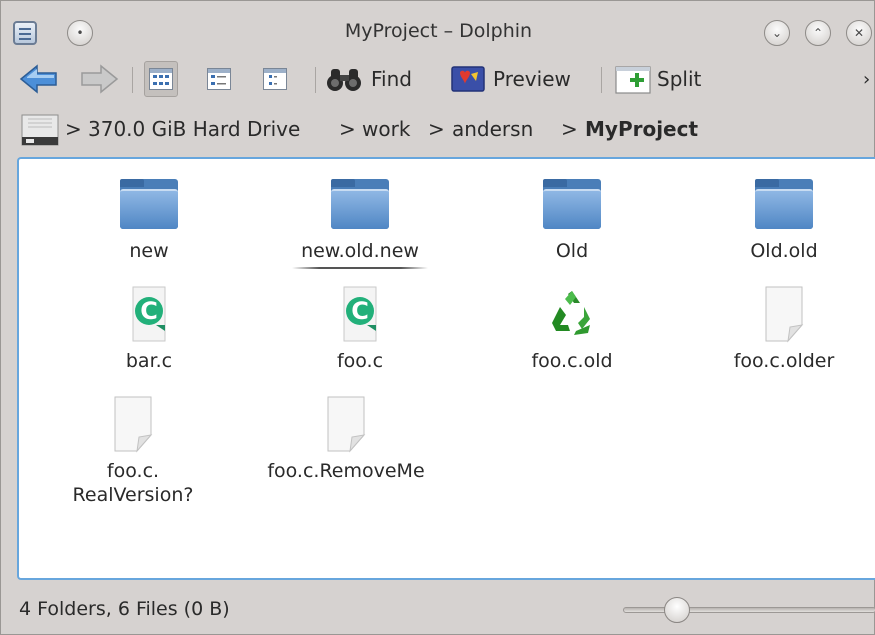 The image size is (875, 635). What do you see at coordinates (532, 79) in the screenshot?
I see `preview-label: Preview` at bounding box center [532, 79].